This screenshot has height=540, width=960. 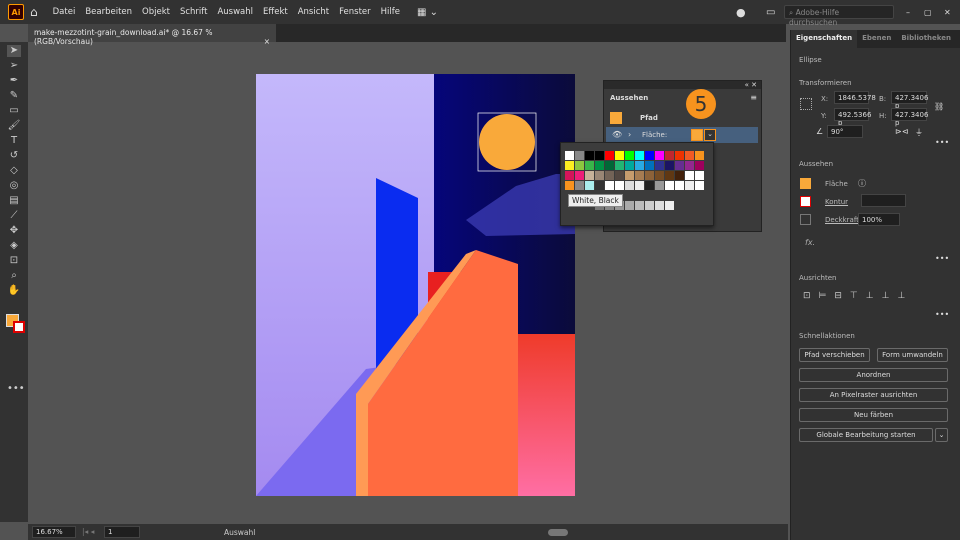 What do you see at coordinates (239, 532) in the screenshot?
I see `status-tool: Auswahl` at bounding box center [239, 532].